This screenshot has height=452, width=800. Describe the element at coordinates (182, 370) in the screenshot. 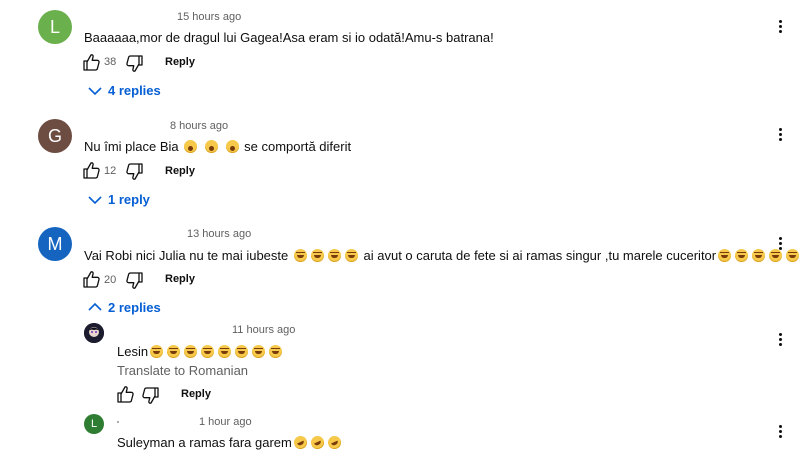

I see `translate-link: Translate to Romanian` at that location.